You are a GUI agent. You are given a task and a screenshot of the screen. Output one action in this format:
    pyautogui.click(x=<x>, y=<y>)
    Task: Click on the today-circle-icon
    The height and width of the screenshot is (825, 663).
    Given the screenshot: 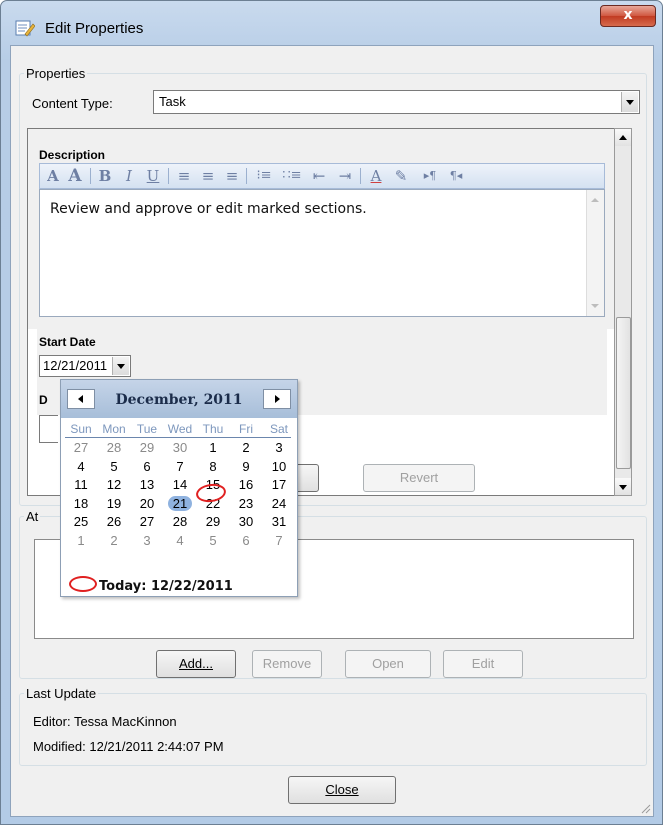 What is the action you would take?
    pyautogui.click(x=83, y=584)
    